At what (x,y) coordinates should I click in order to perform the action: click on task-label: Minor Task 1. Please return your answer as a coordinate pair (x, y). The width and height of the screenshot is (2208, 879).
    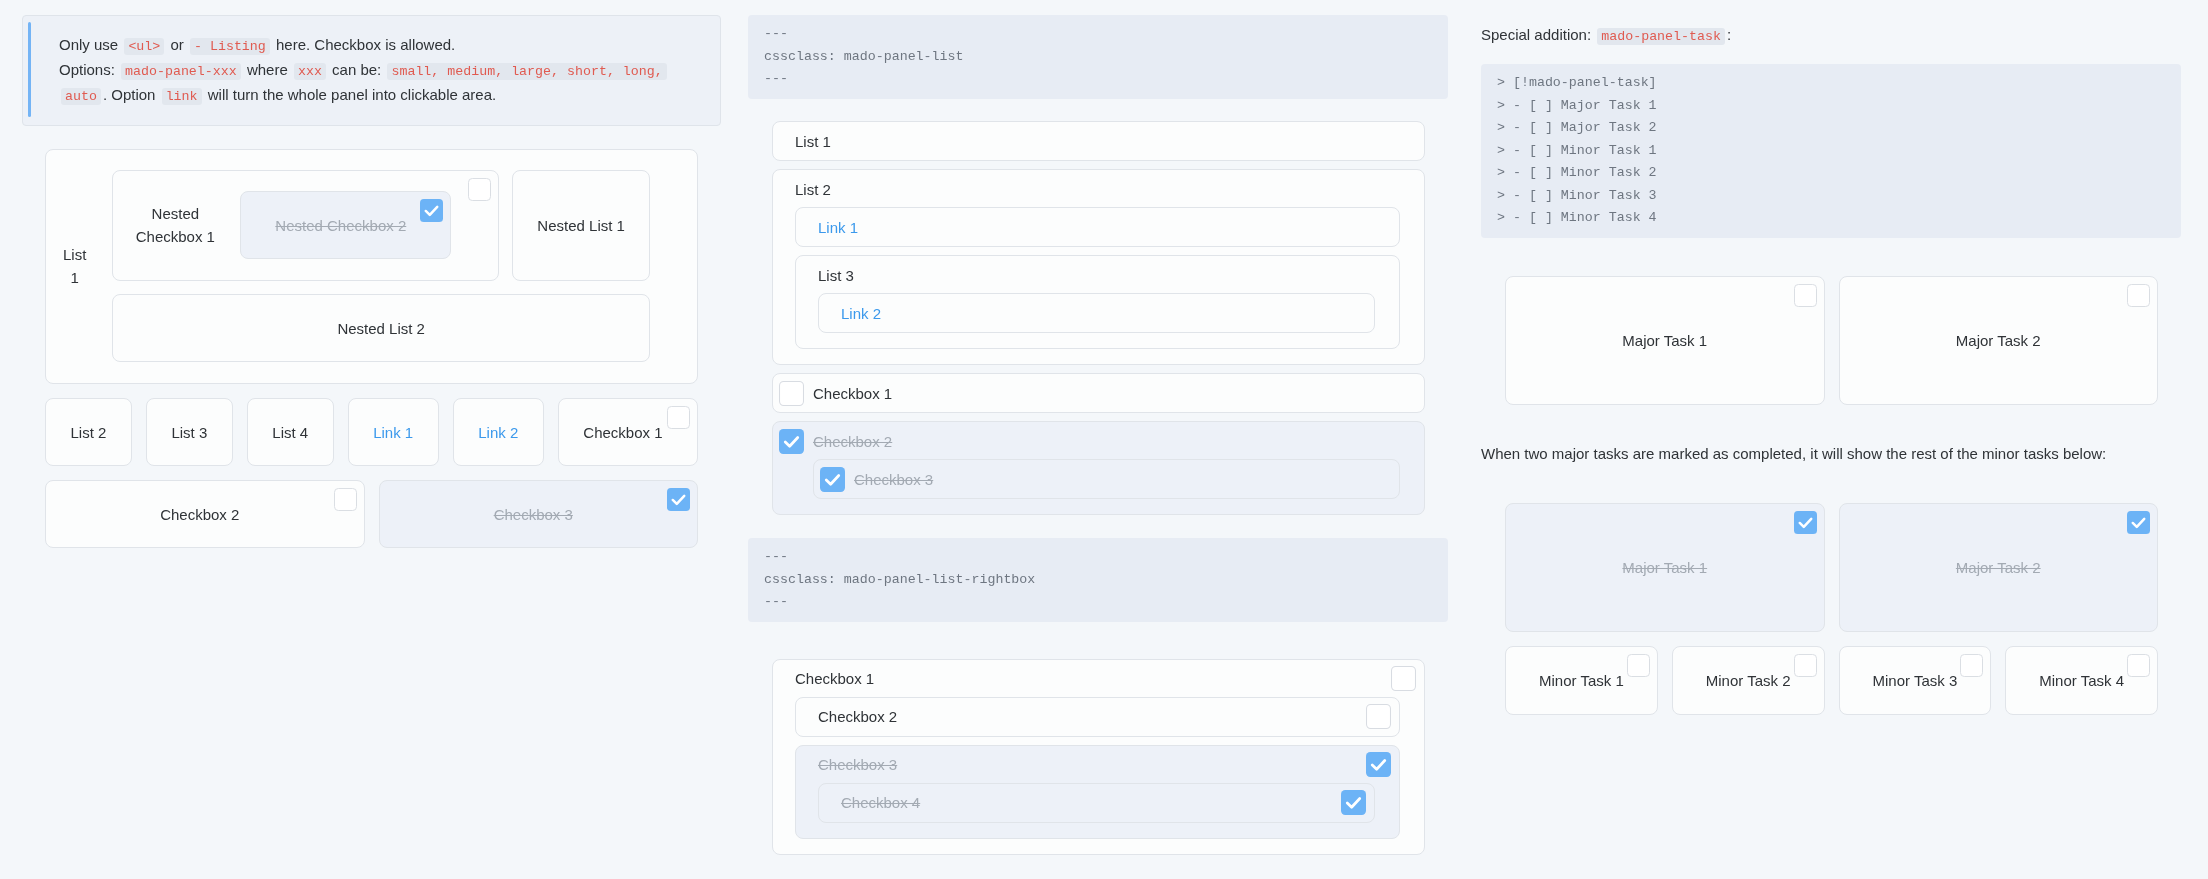
    Looking at the image, I should click on (1581, 680).